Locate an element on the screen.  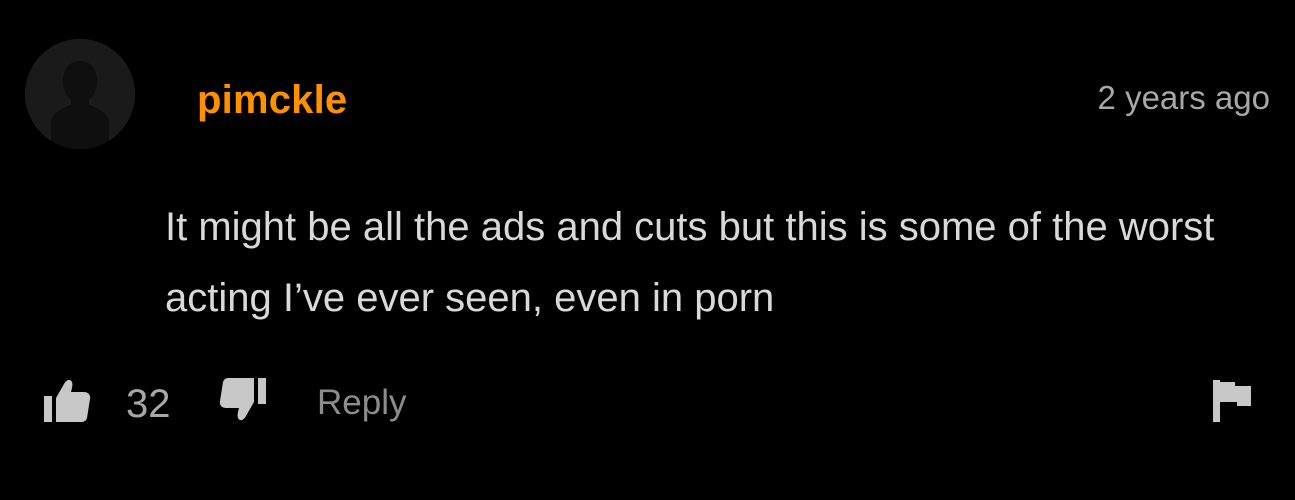
report-flag-button is located at coordinates (1233, 401).